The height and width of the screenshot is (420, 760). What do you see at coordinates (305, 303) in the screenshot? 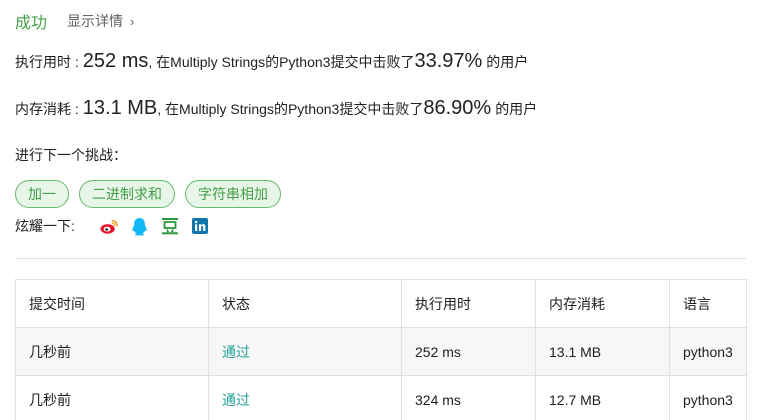
I see `header-status: 状态` at bounding box center [305, 303].